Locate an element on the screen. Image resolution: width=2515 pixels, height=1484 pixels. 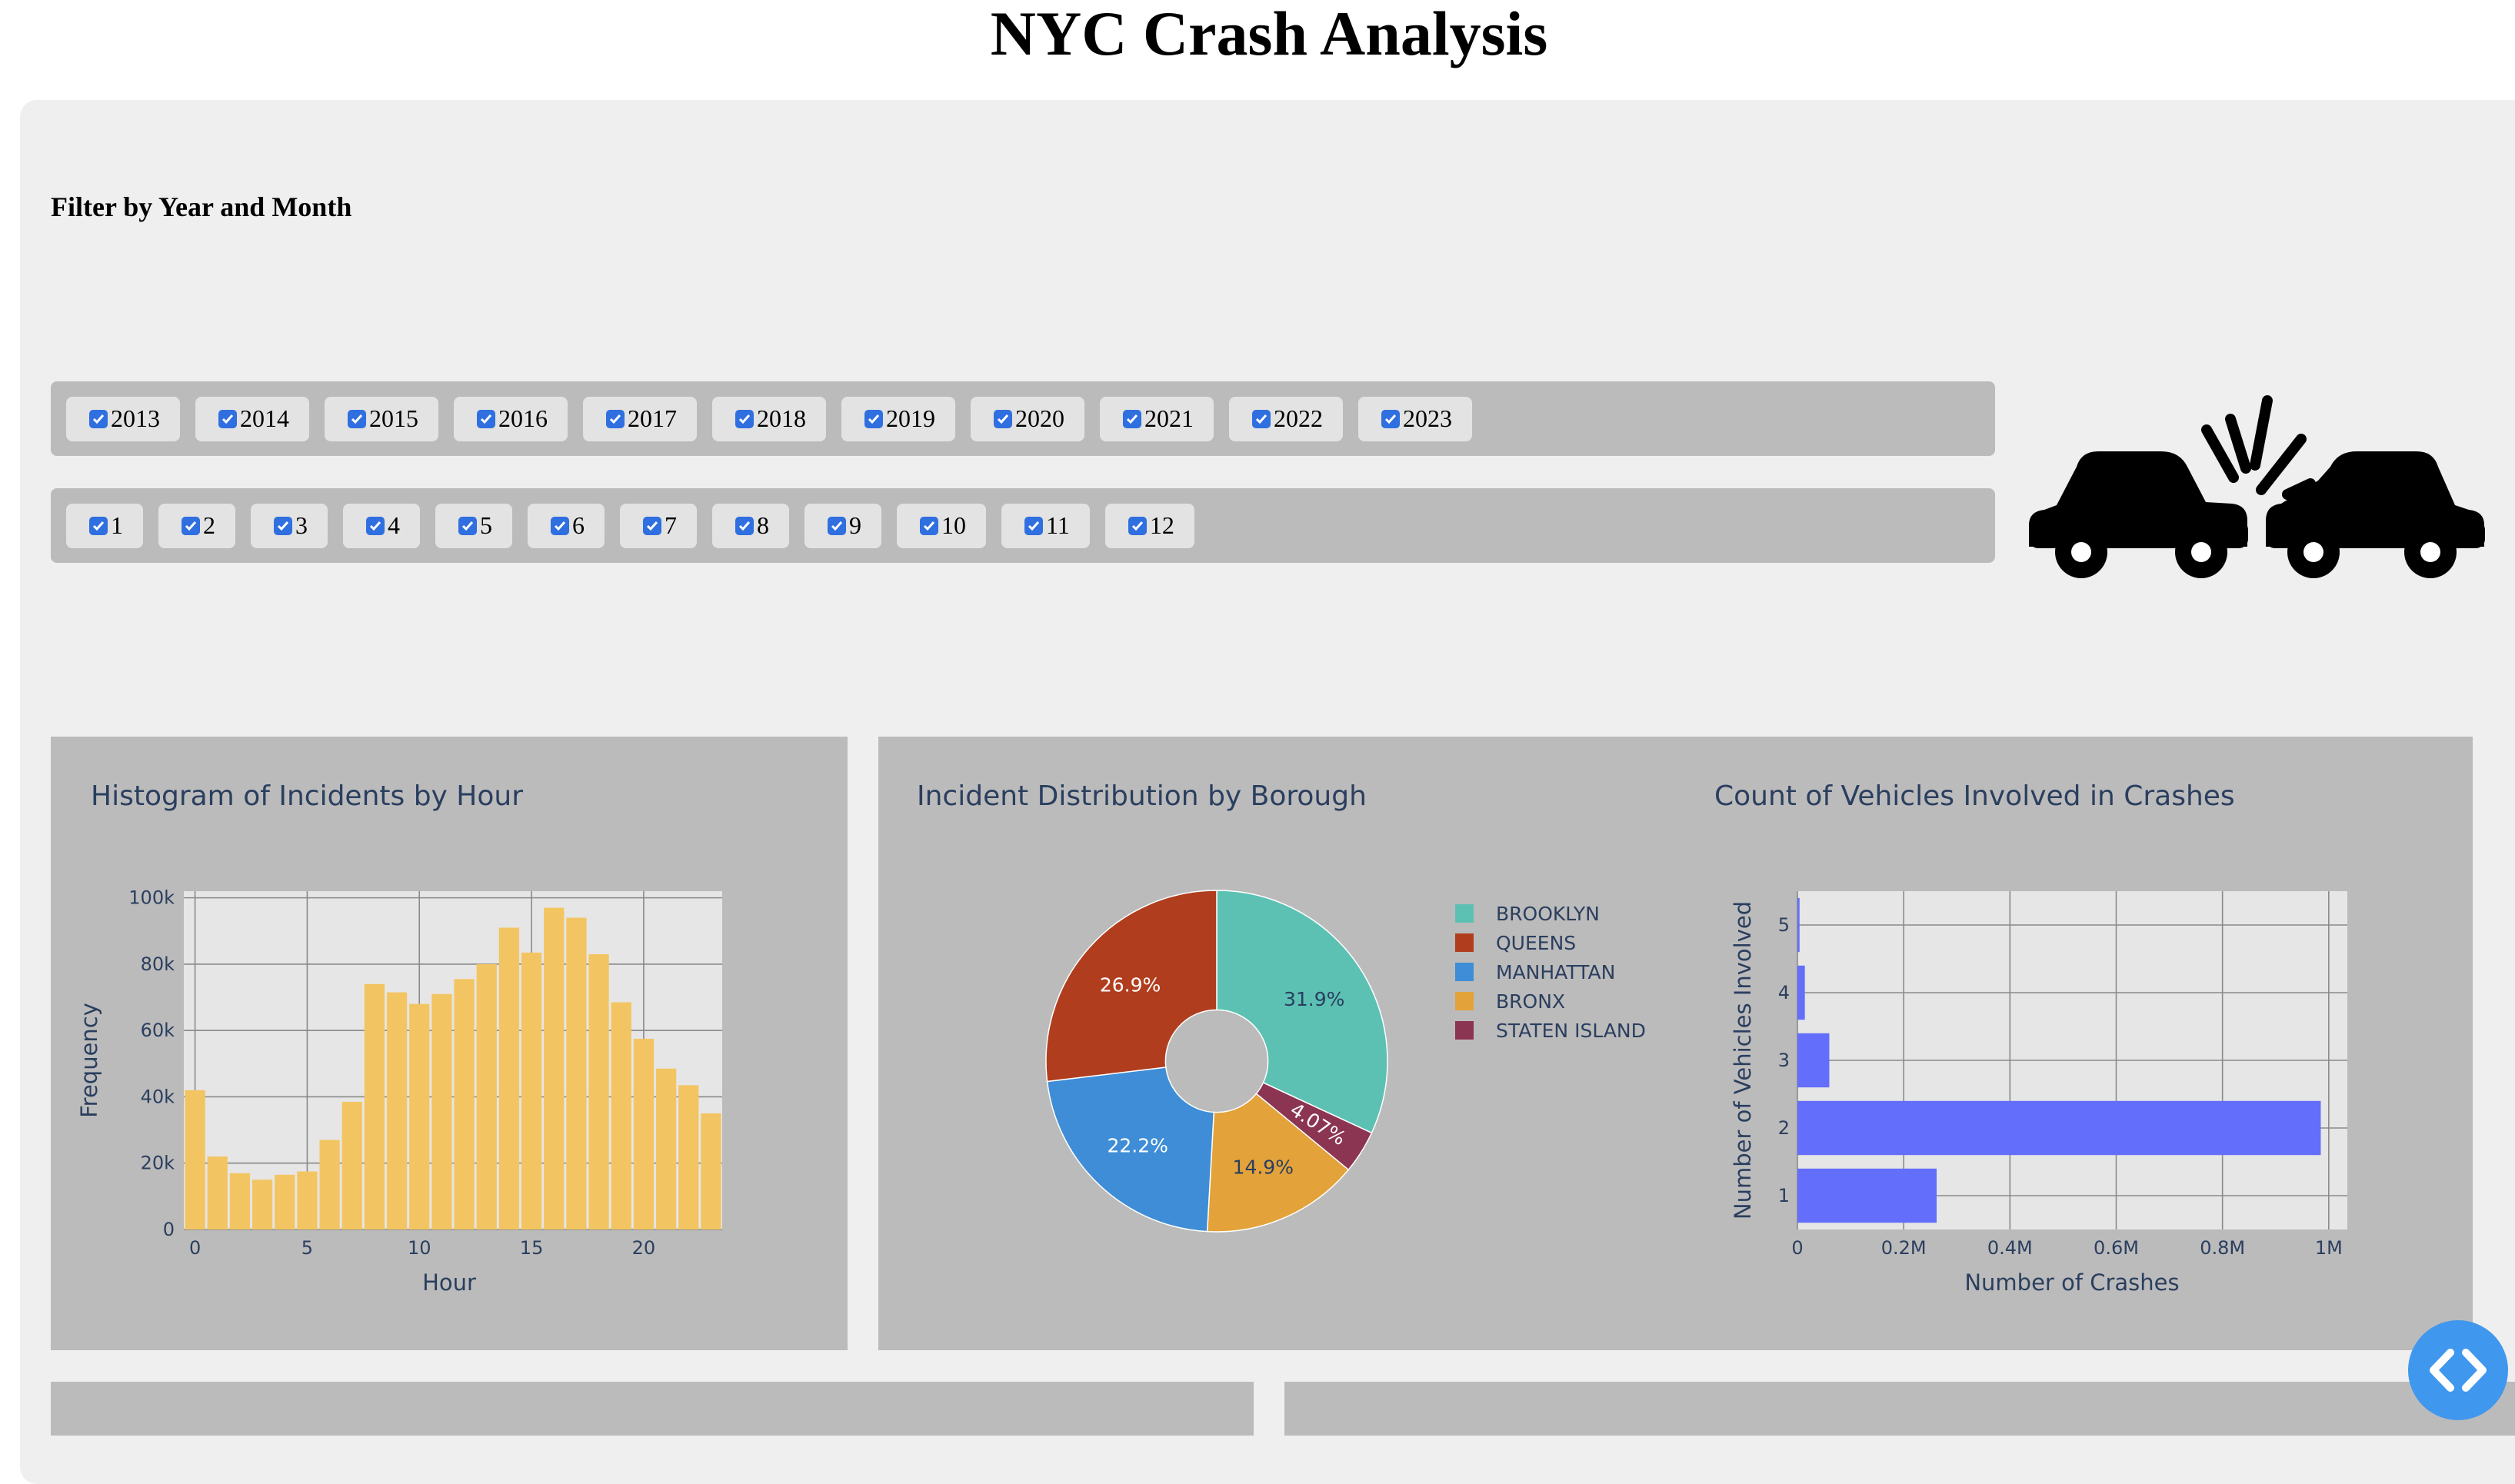
month-checkbox-label: 10 is located at coordinates (953, 525).